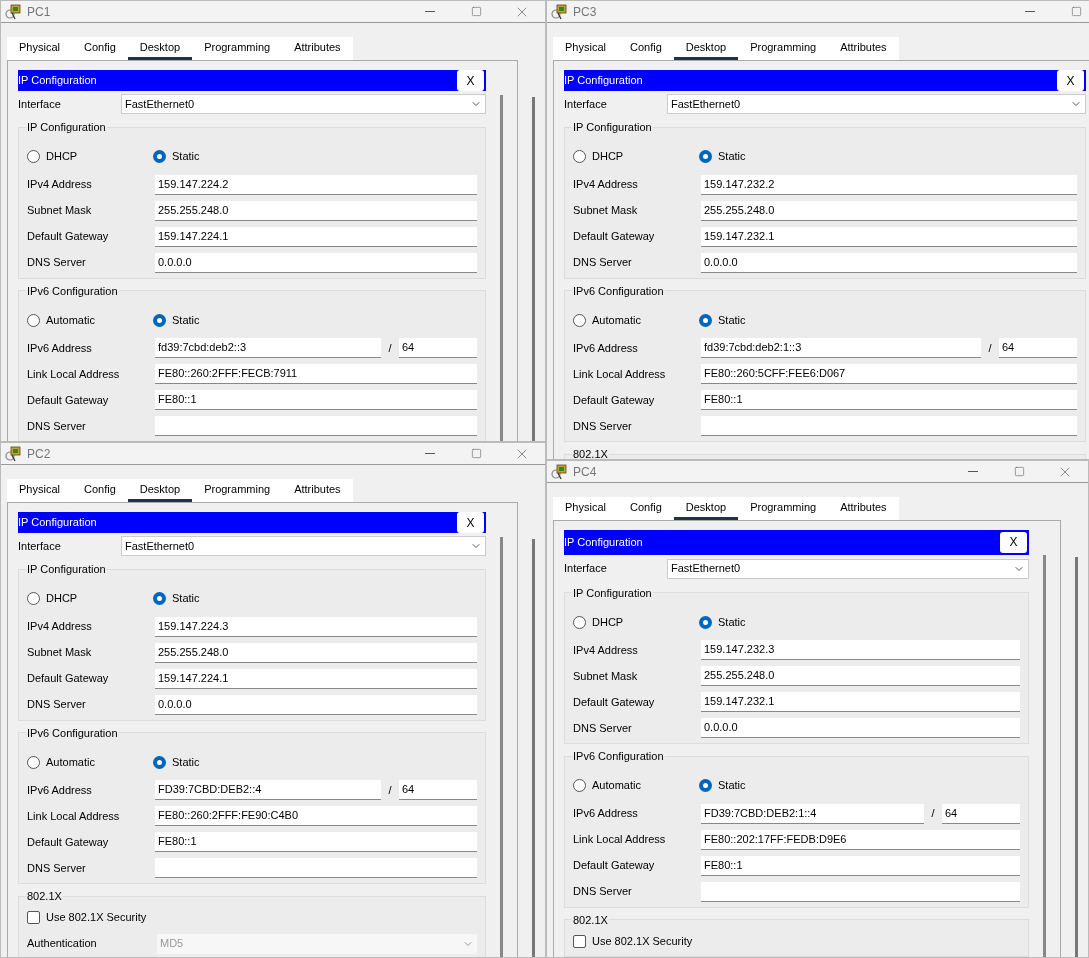  I want to click on field-label: DNS Server, so click(57, 868).